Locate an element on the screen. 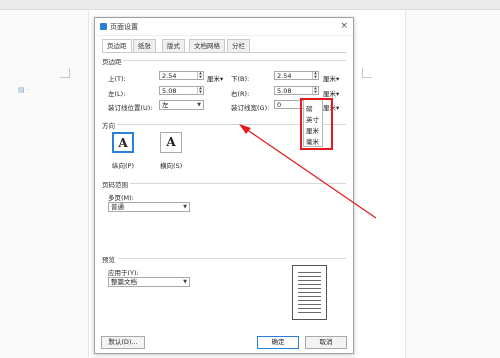 The height and width of the screenshot is (358, 500). tab-columns: 分栏 is located at coordinates (238, 45).